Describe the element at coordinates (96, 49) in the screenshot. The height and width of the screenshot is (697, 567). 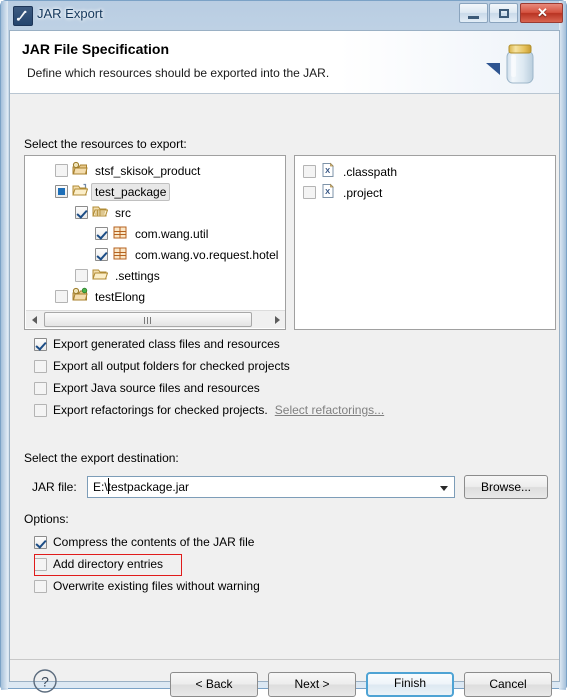
I see `page-title: JAR File Specification` at that location.